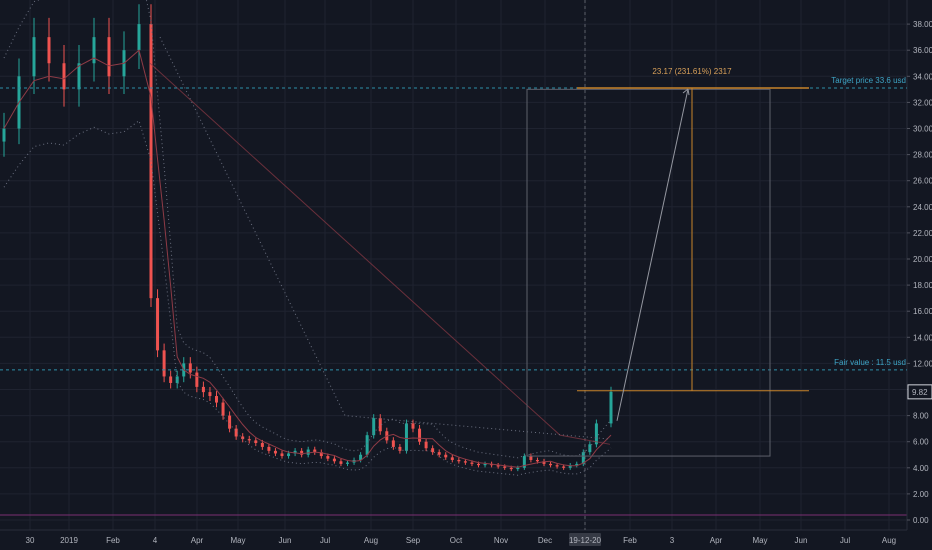 Image resolution: width=932 pixels, height=550 pixels. Describe the element at coordinates (922, 129) in the screenshot. I see `y-tick-label: 30.00` at that location.